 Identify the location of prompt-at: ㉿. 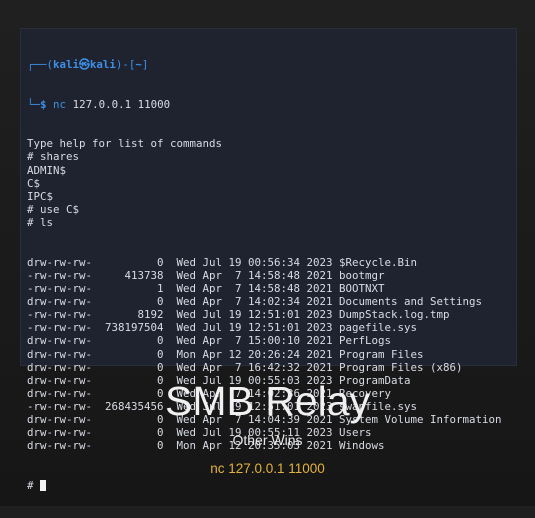
(84, 65).